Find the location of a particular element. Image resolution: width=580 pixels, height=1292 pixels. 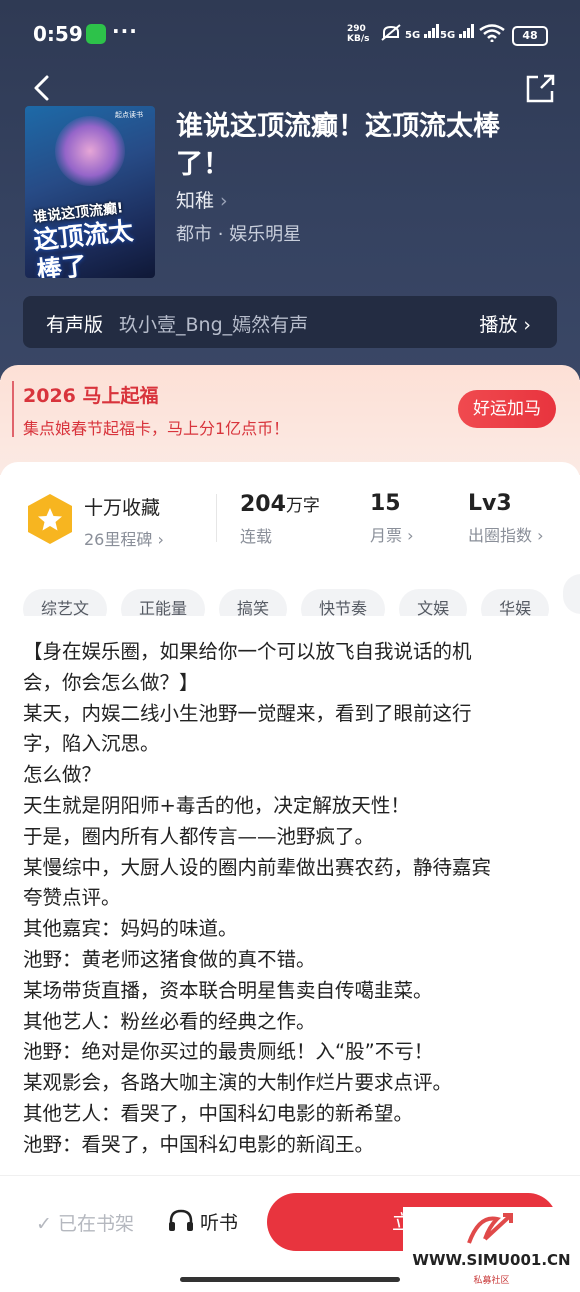

mute-icon is located at coordinates (391, 35).